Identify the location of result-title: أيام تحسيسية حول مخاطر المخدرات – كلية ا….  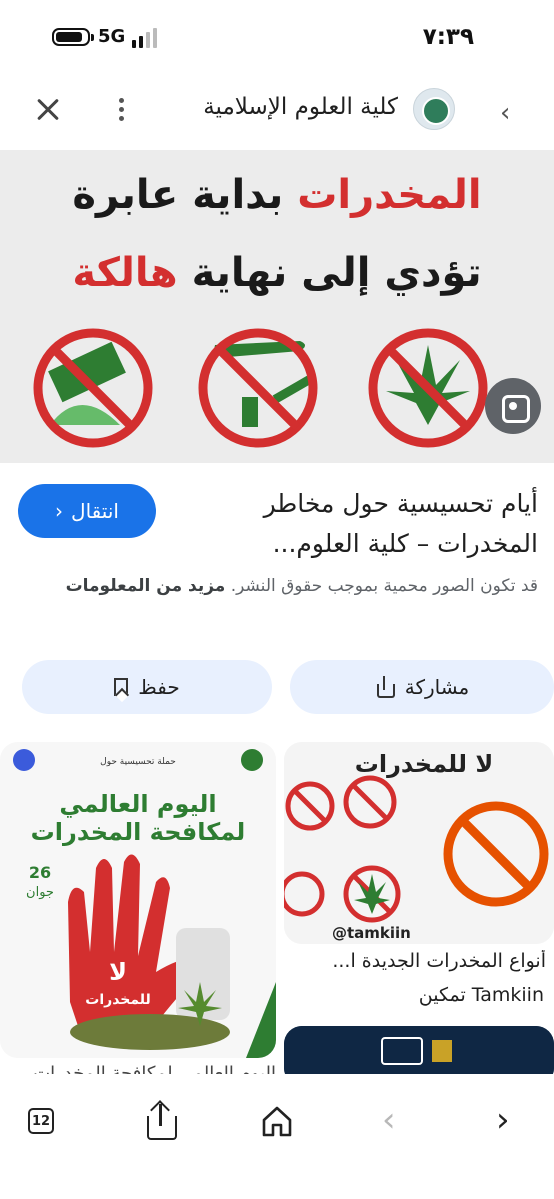
(358, 524).